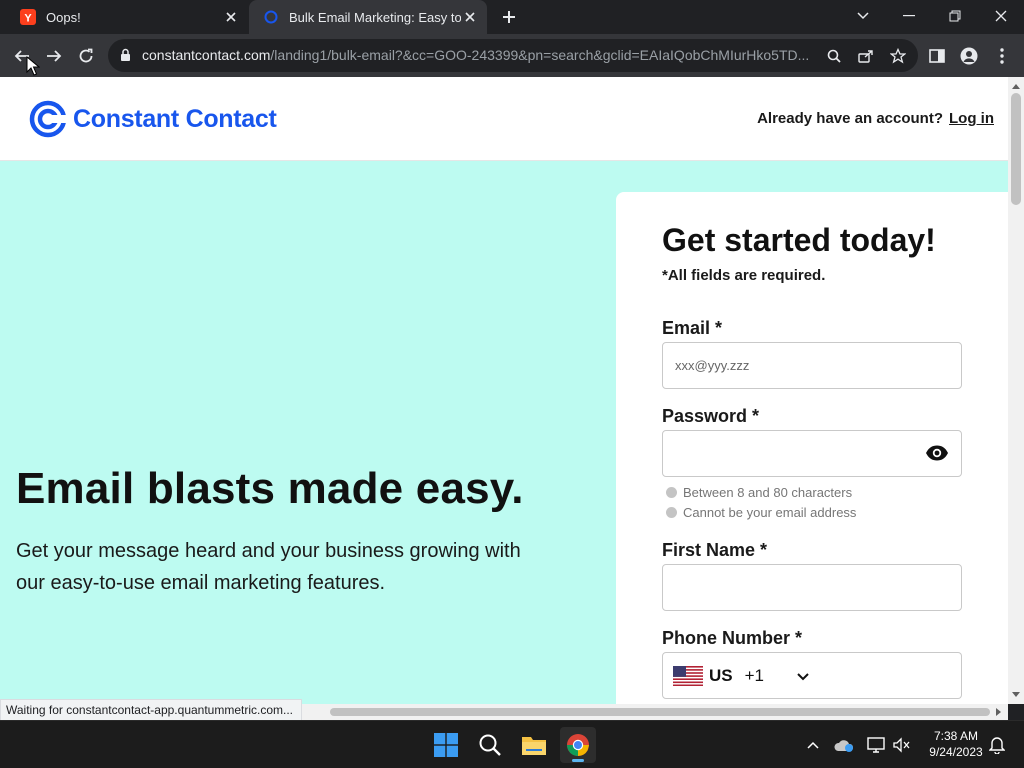  What do you see at coordinates (813, 745) in the screenshot?
I see `tray-chevron-up-icon` at bounding box center [813, 745].